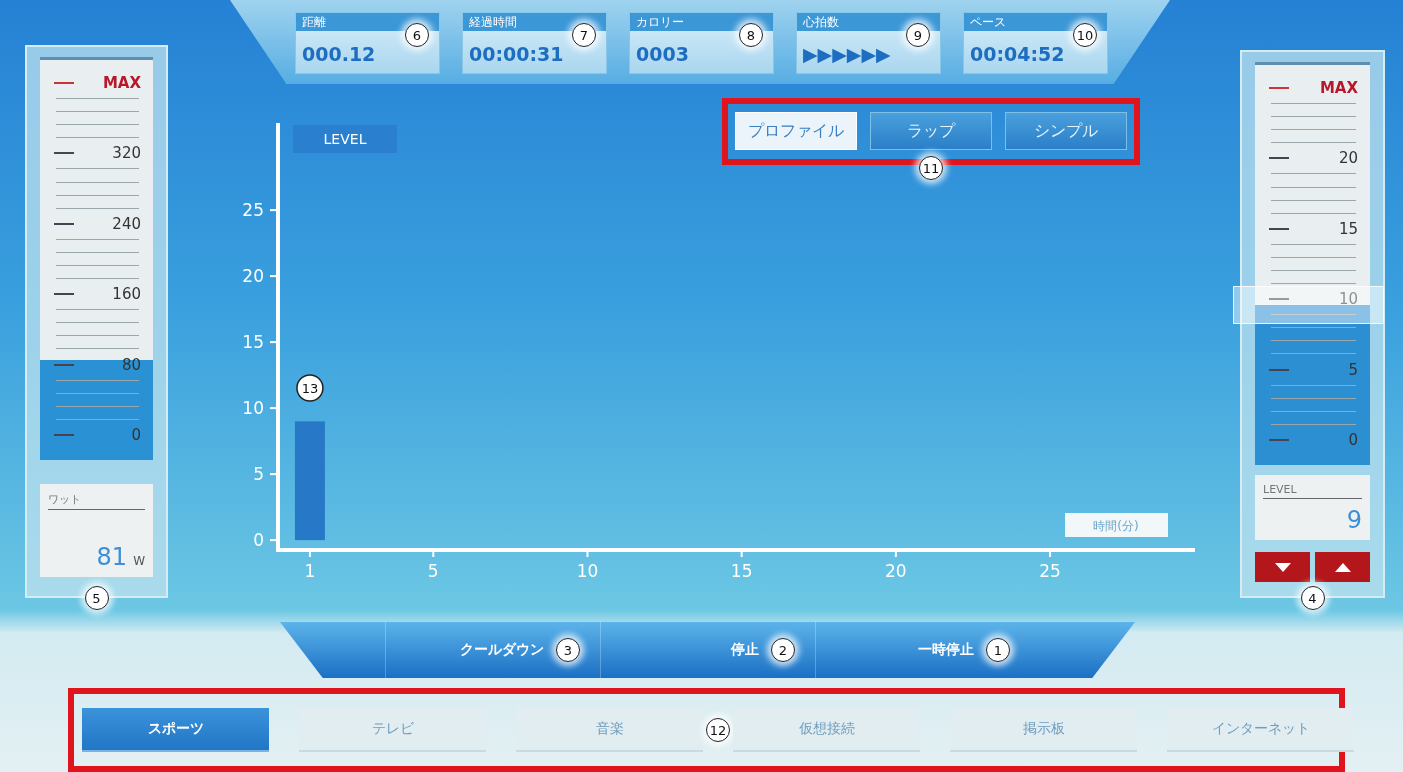  Describe the element at coordinates (1312, 491) in the screenshot. I see `readout-label: LEVEL` at that location.